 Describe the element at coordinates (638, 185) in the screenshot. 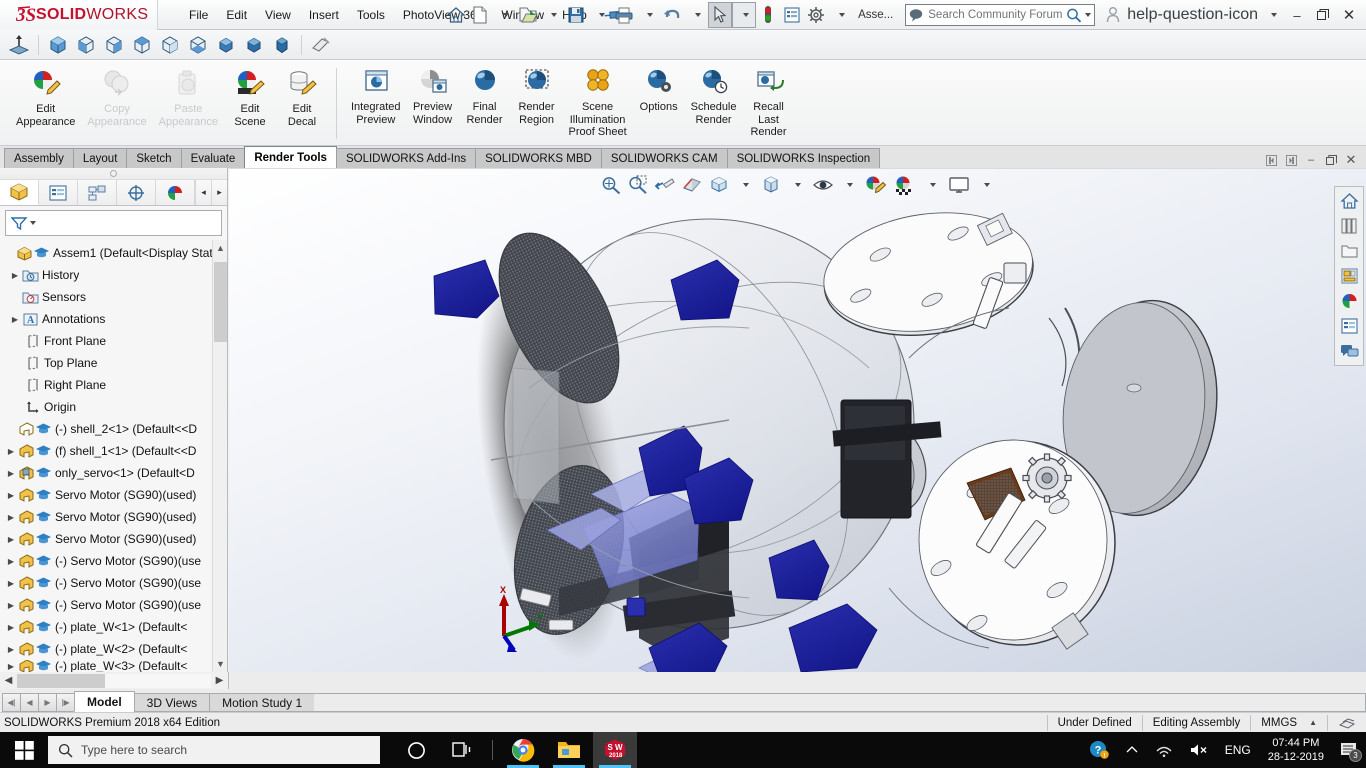

I see `zoom-to-area-icon` at that location.